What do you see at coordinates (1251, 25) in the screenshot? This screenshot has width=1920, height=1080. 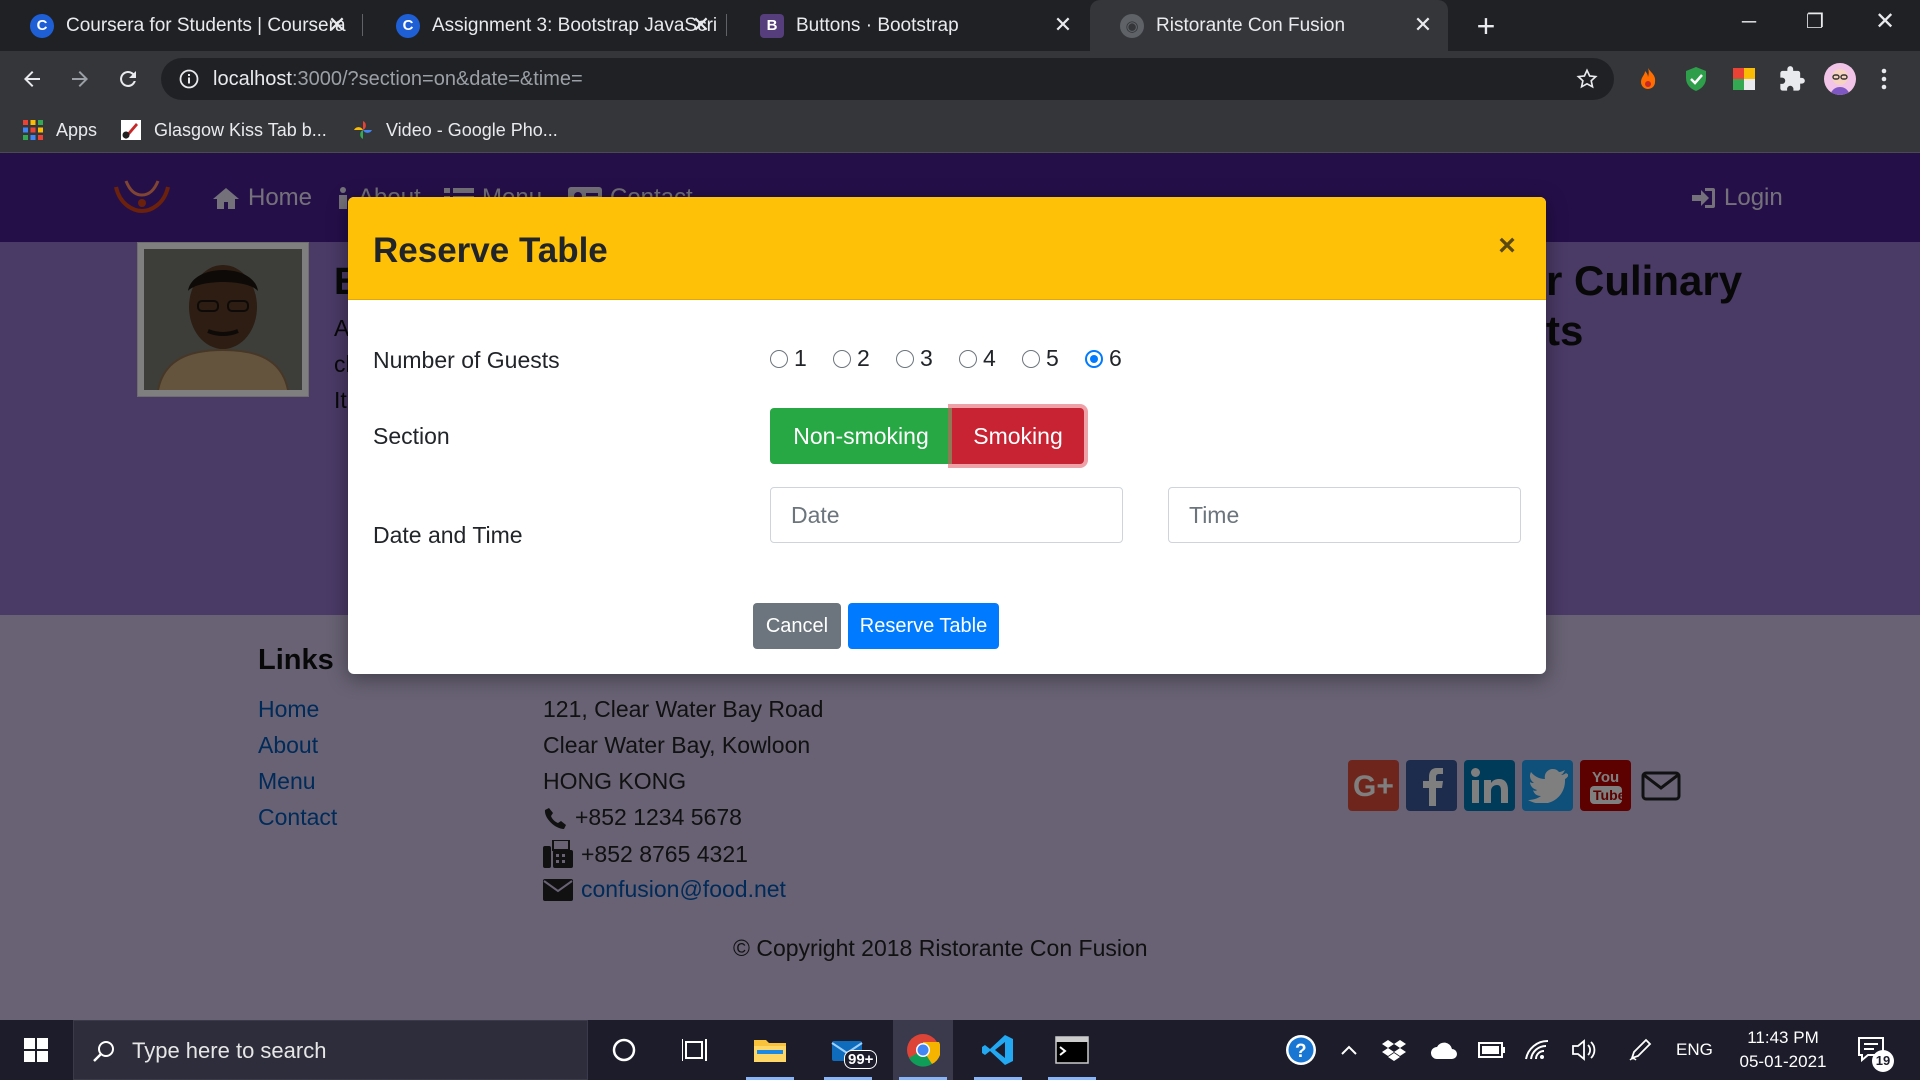 I see `tab-title: Ristorante Con Fusion` at bounding box center [1251, 25].